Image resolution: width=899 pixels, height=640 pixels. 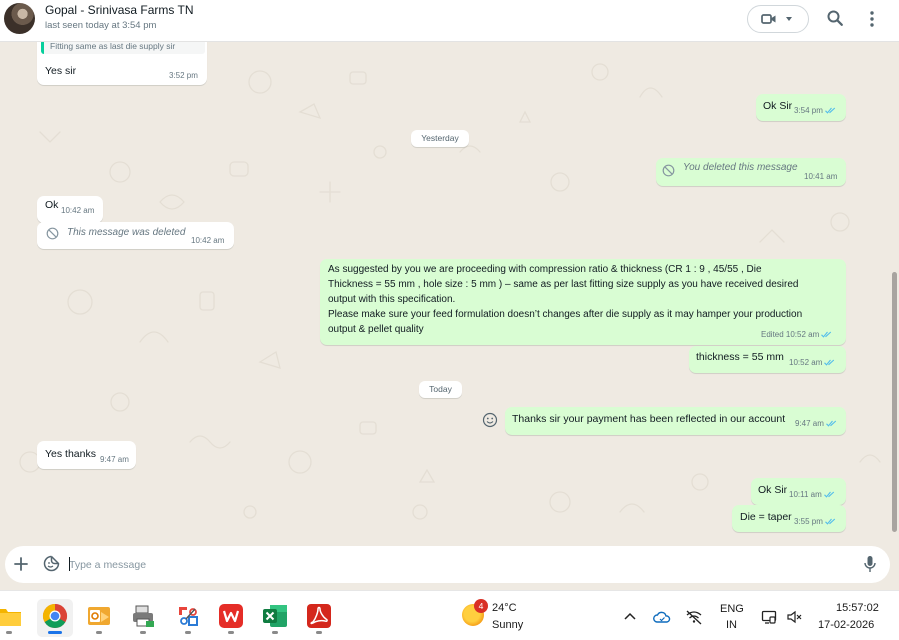 I want to click on message-input, so click(x=449, y=564).